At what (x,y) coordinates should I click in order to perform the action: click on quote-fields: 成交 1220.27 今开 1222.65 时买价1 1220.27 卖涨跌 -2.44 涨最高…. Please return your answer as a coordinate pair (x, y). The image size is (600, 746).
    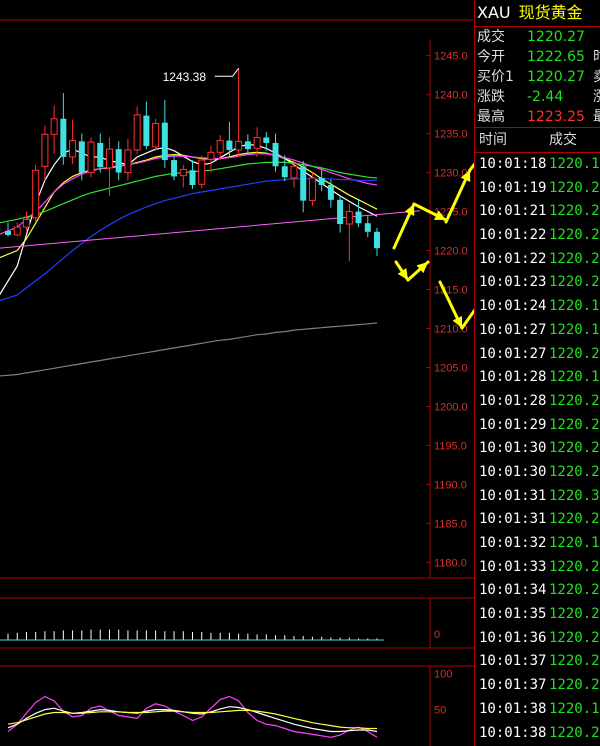
    Looking at the image, I should click on (537, 77).